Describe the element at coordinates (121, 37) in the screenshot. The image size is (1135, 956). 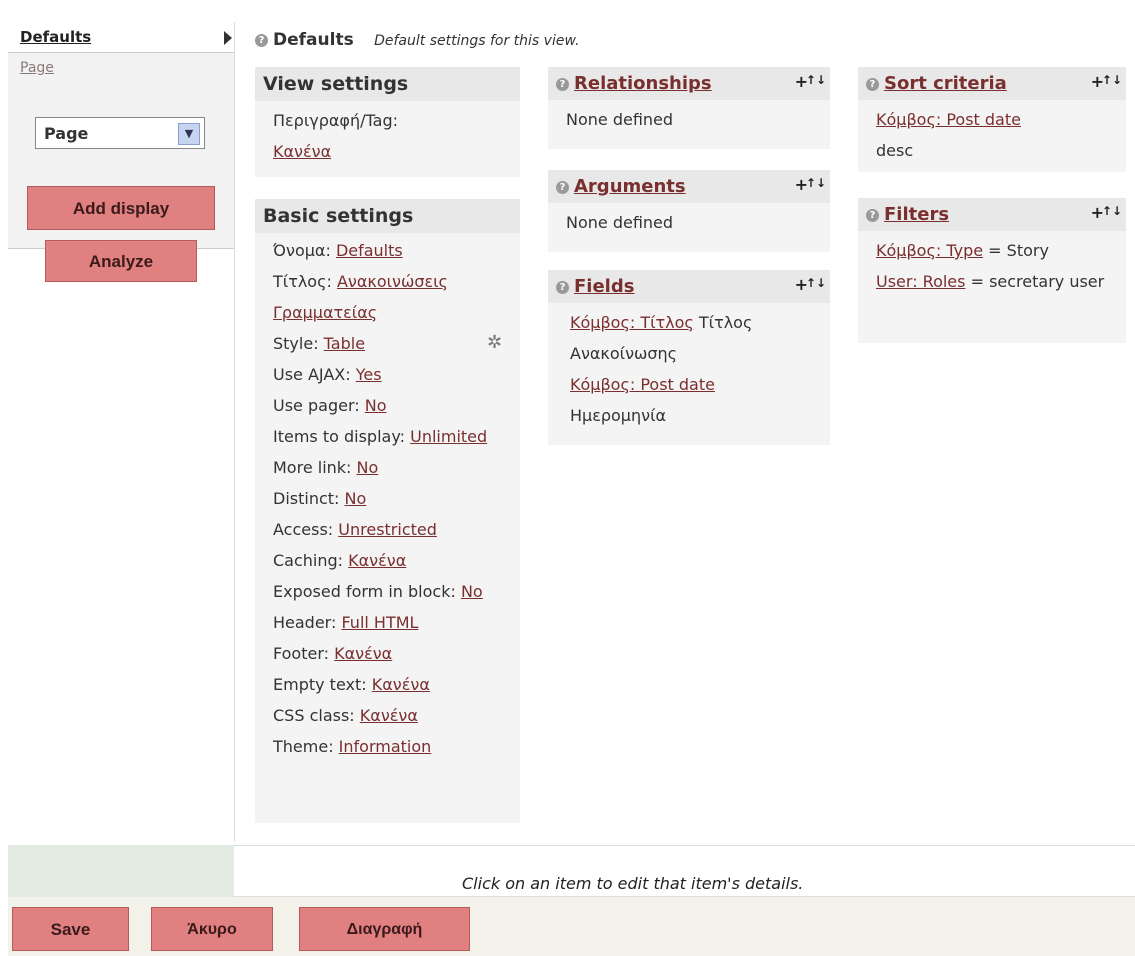
I see `tab-defaults: Defaults` at that location.